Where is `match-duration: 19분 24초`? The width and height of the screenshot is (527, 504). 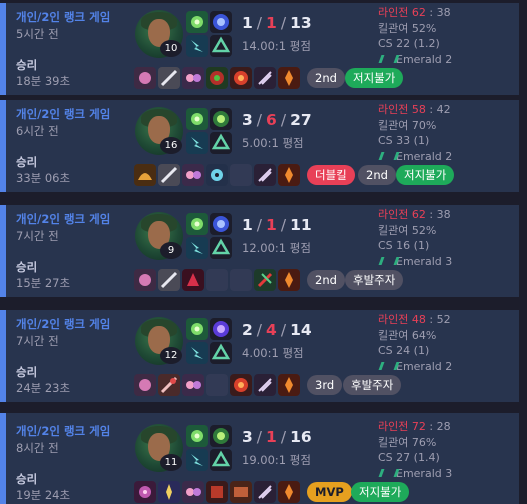 match-duration: 19분 24초 is located at coordinates (43, 495).